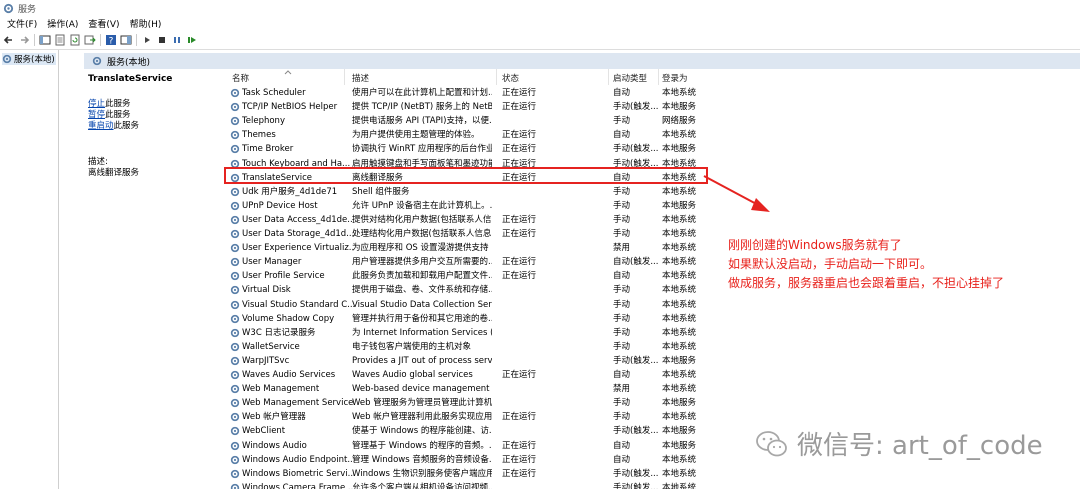 Image resolution: width=1080 pixels, height=489 pixels. I want to click on service-row: Web 帐户管理器 Web 帐户管理器利用此服务实现应用... 正在运行 手动 本地系统, so click(461, 417).